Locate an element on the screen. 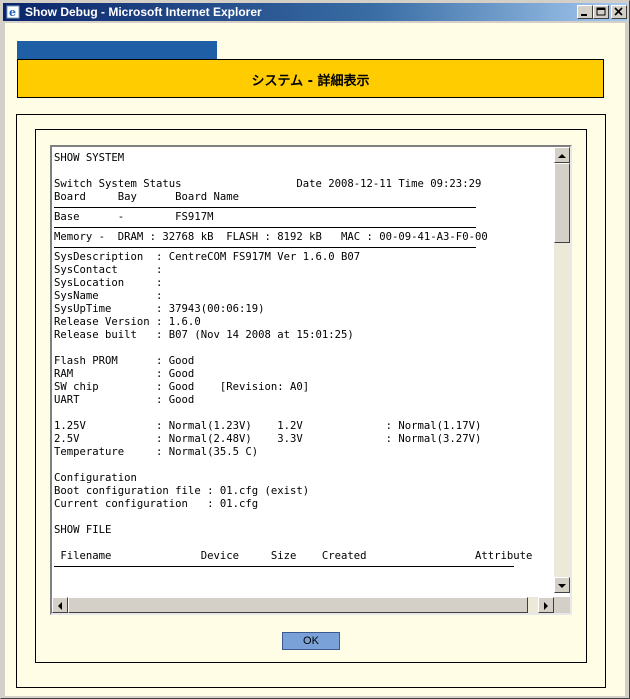 The width and height of the screenshot is (630, 699). output-line: Board Bay Board Name is located at coordinates (146, 197).